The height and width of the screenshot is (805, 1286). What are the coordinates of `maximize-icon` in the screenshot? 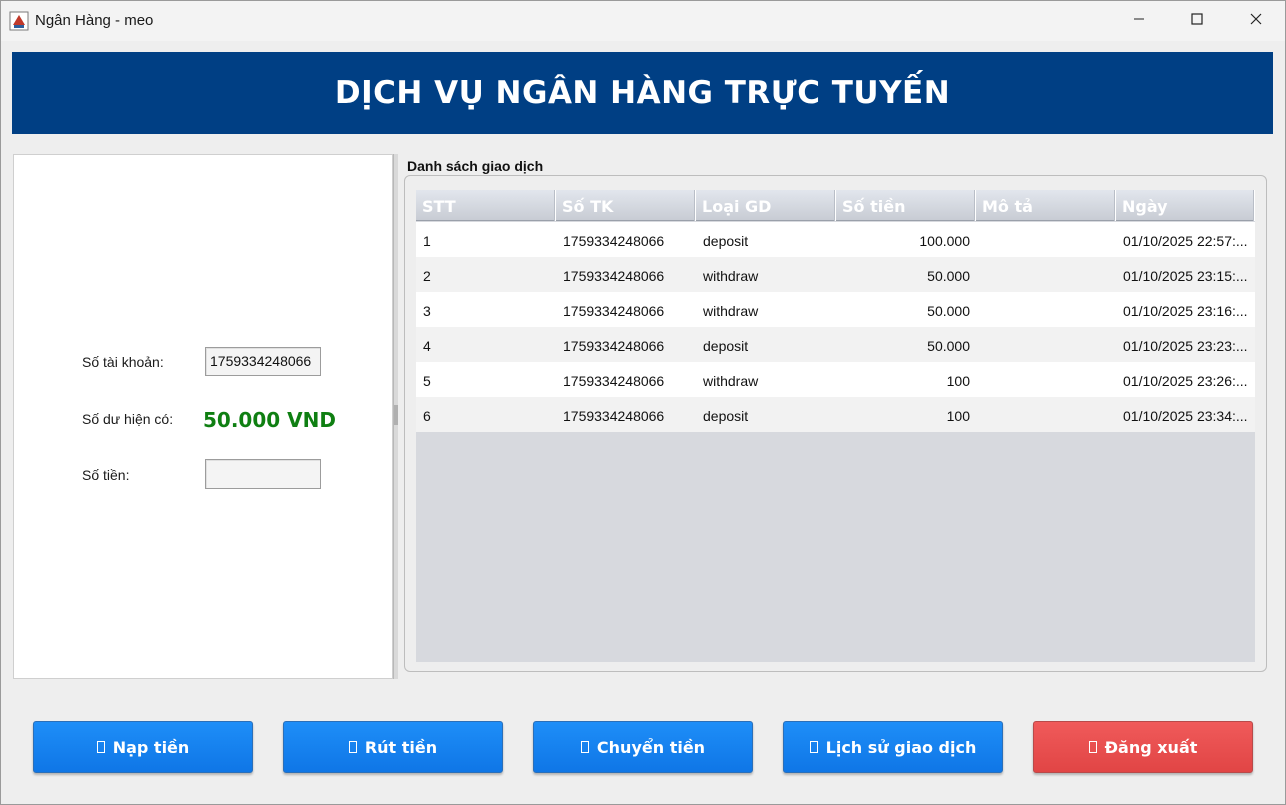 It's located at (1197, 21).